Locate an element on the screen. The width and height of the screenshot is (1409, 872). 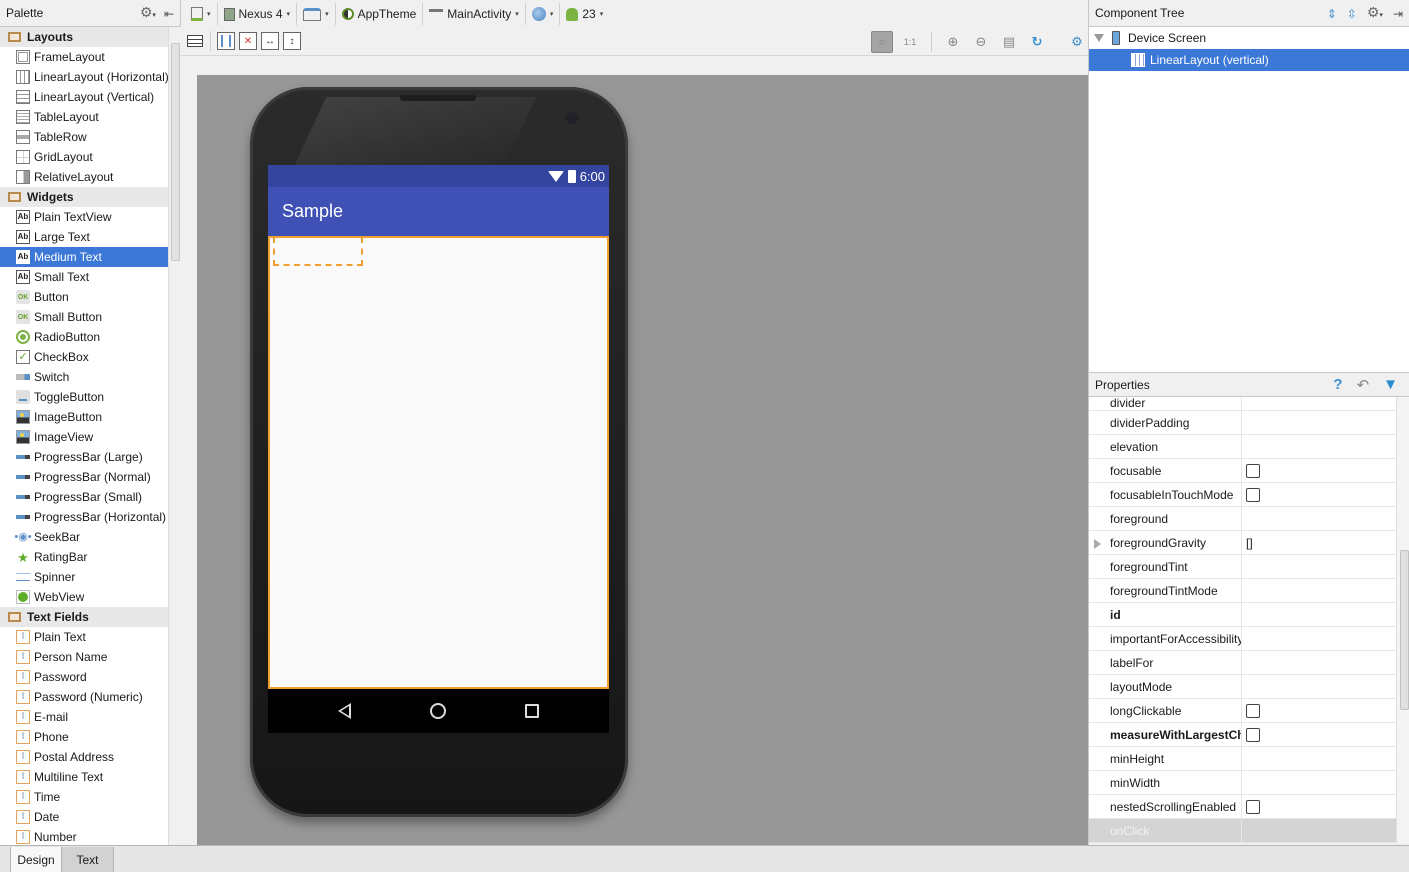
match-height-button: ↕ is located at coordinates (292, 41).